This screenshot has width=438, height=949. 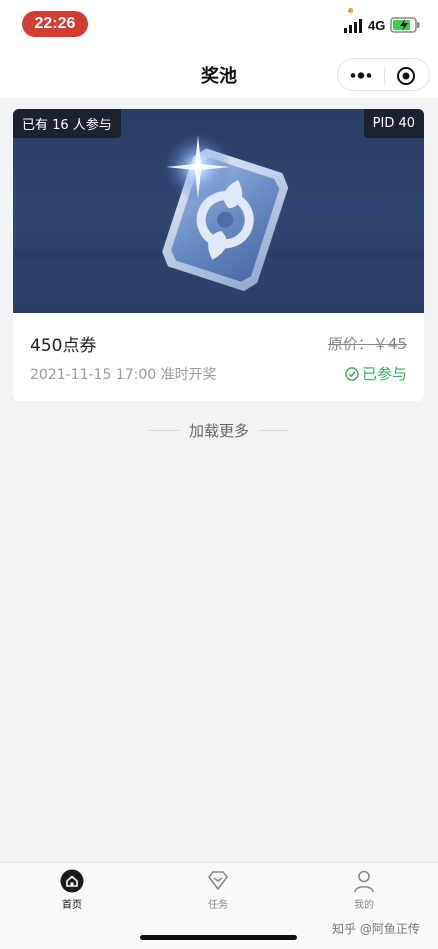 What do you see at coordinates (63, 346) in the screenshot?
I see `prize-name: 450点券` at bounding box center [63, 346].